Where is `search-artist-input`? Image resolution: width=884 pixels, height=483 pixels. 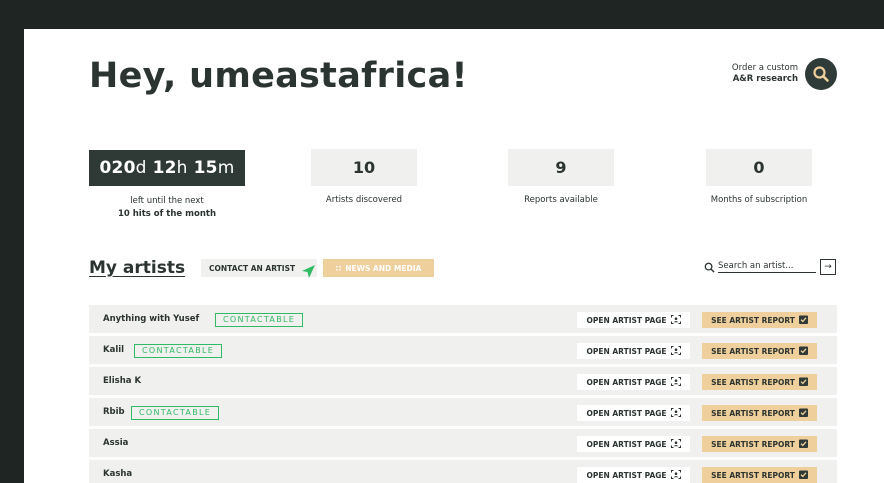 search-artist-input is located at coordinates (767, 267).